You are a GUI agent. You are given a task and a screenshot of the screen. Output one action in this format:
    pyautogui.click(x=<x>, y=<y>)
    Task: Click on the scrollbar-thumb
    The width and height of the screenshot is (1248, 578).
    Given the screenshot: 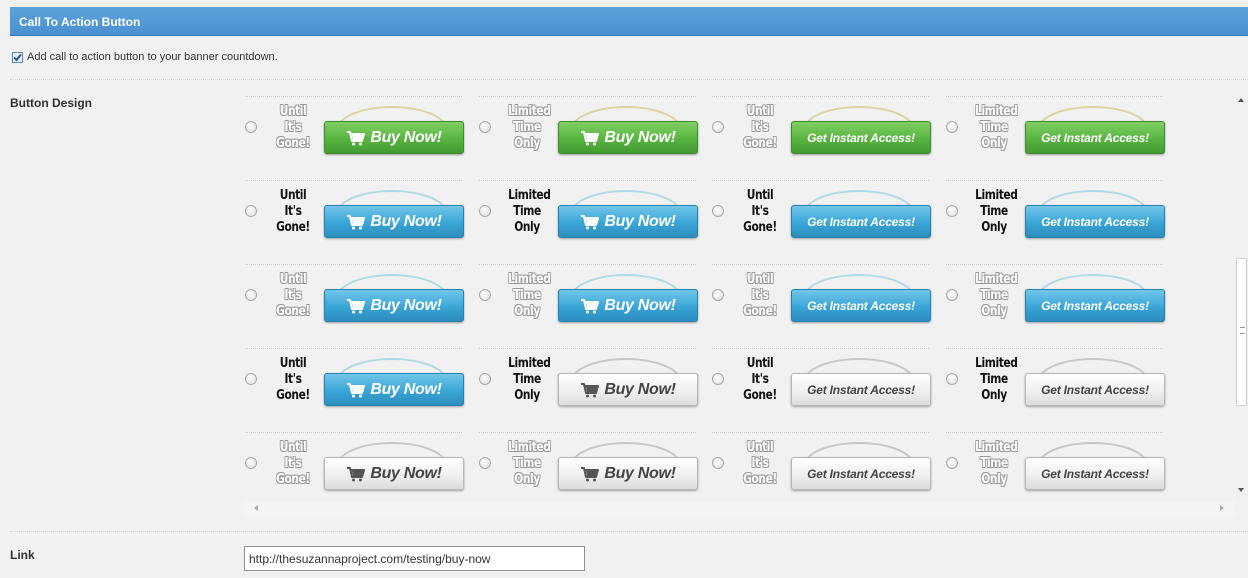 What is the action you would take?
    pyautogui.click(x=1241, y=332)
    